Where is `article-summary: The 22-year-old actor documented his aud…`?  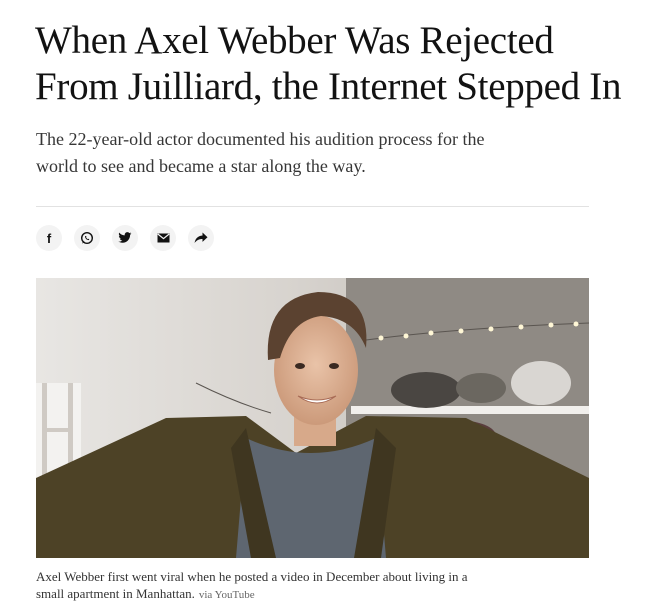
article-summary: The 22-year-old actor documented his aud… is located at coordinates (316, 153).